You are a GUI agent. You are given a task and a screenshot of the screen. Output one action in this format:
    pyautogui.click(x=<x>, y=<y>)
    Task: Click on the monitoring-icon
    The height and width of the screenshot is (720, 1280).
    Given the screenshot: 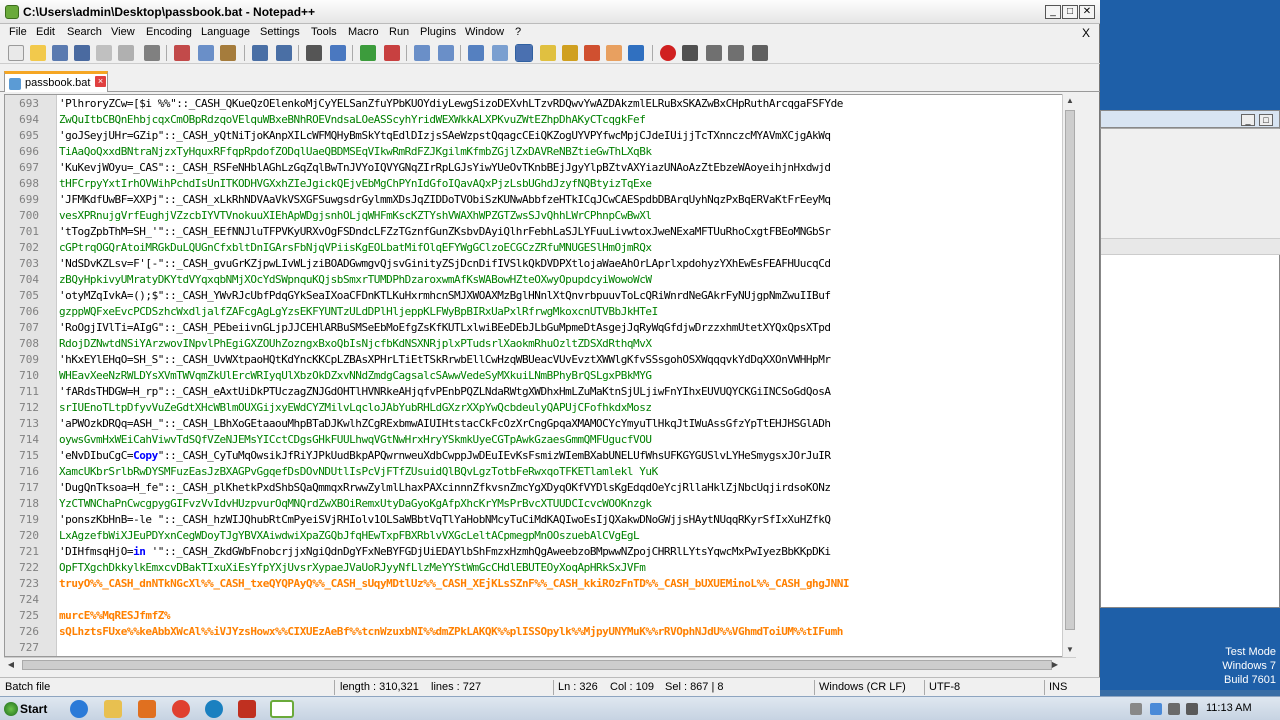 What is the action you would take?
    pyautogui.click(x=636, y=53)
    